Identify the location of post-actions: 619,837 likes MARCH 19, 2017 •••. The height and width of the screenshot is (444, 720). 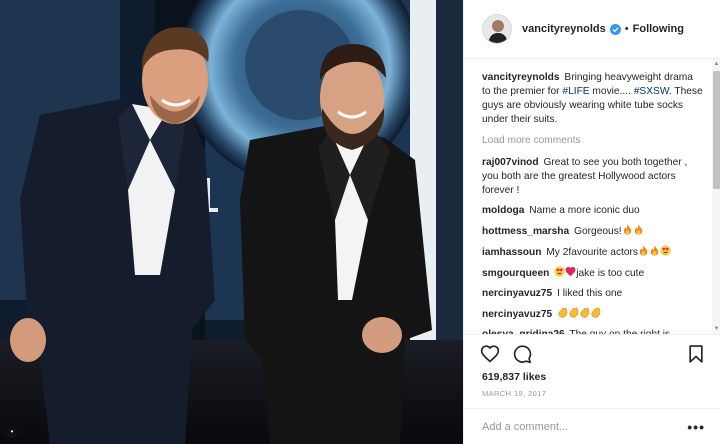
(592, 389).